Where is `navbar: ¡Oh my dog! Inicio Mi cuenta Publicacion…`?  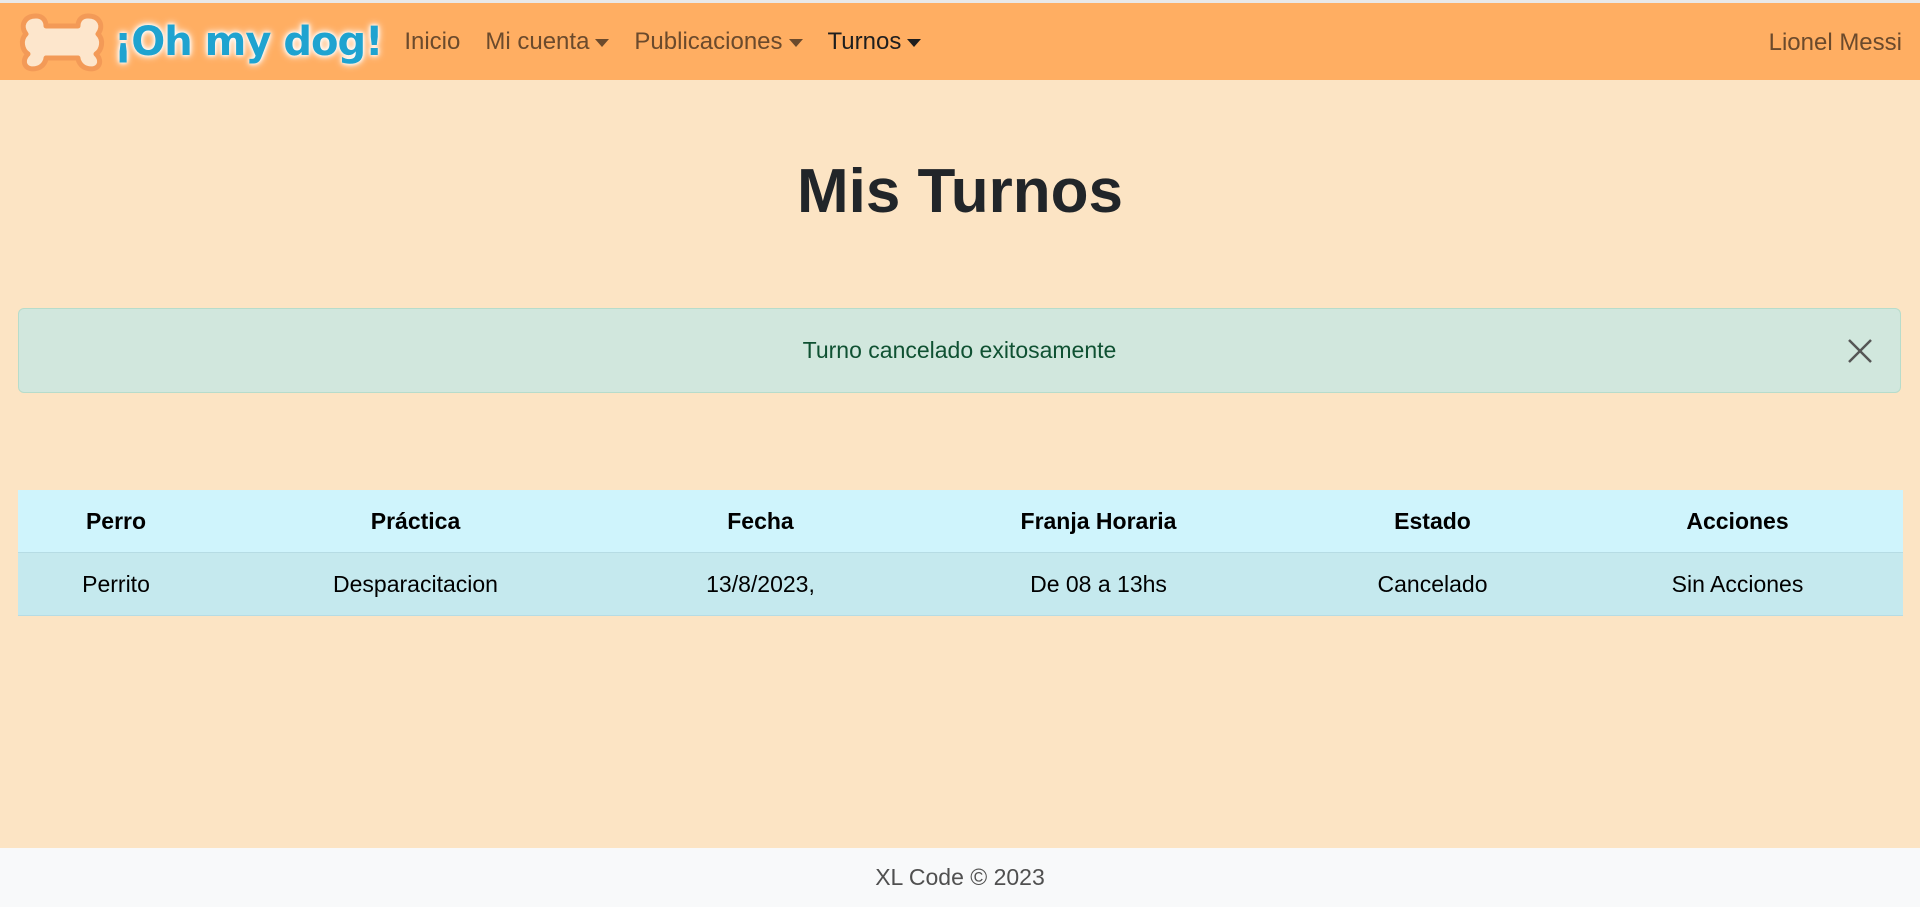 navbar: ¡Oh my dog! Inicio Mi cuenta Publicacion… is located at coordinates (960, 40).